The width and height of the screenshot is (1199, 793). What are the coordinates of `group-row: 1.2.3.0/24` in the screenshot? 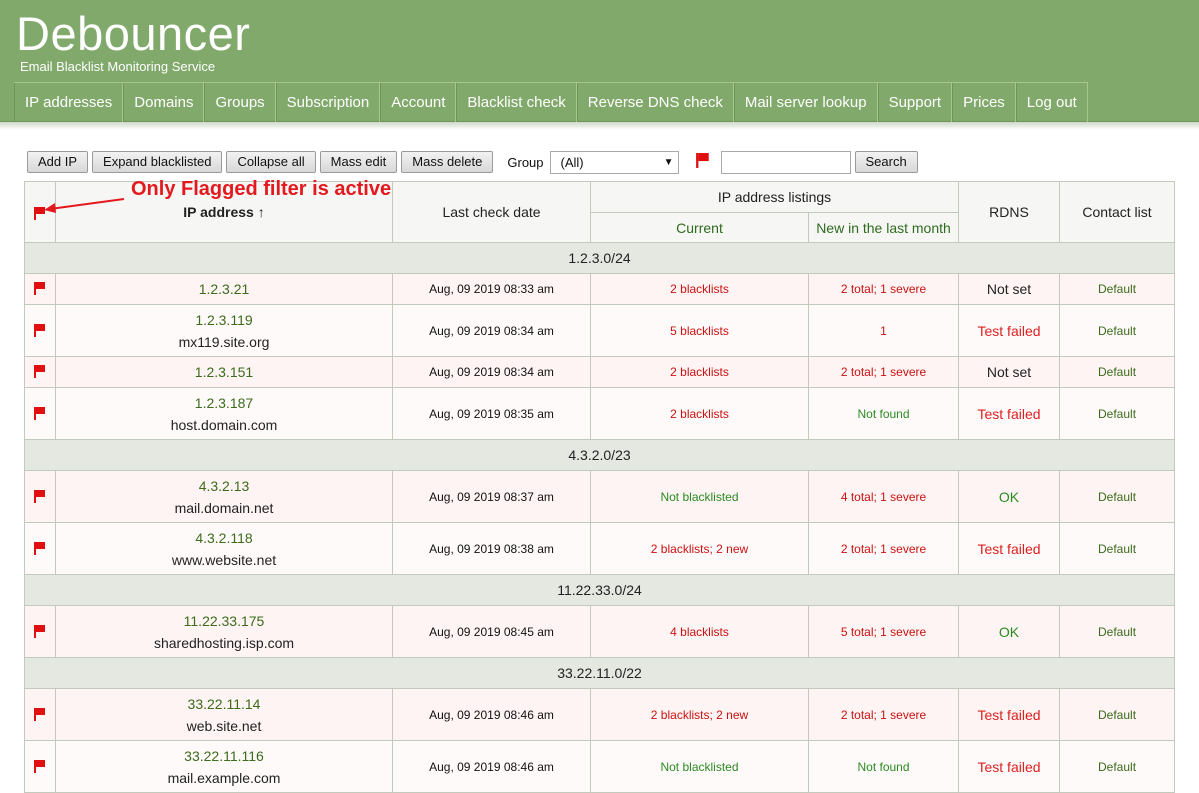 It's located at (599, 258).